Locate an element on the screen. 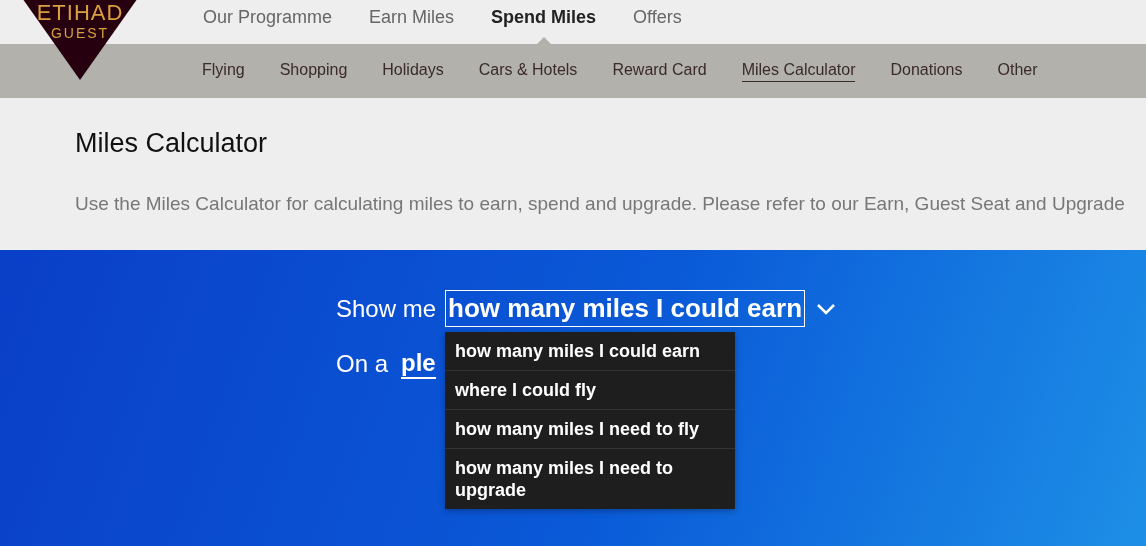  subnav-tab: Cars & Hotels is located at coordinates (528, 71).